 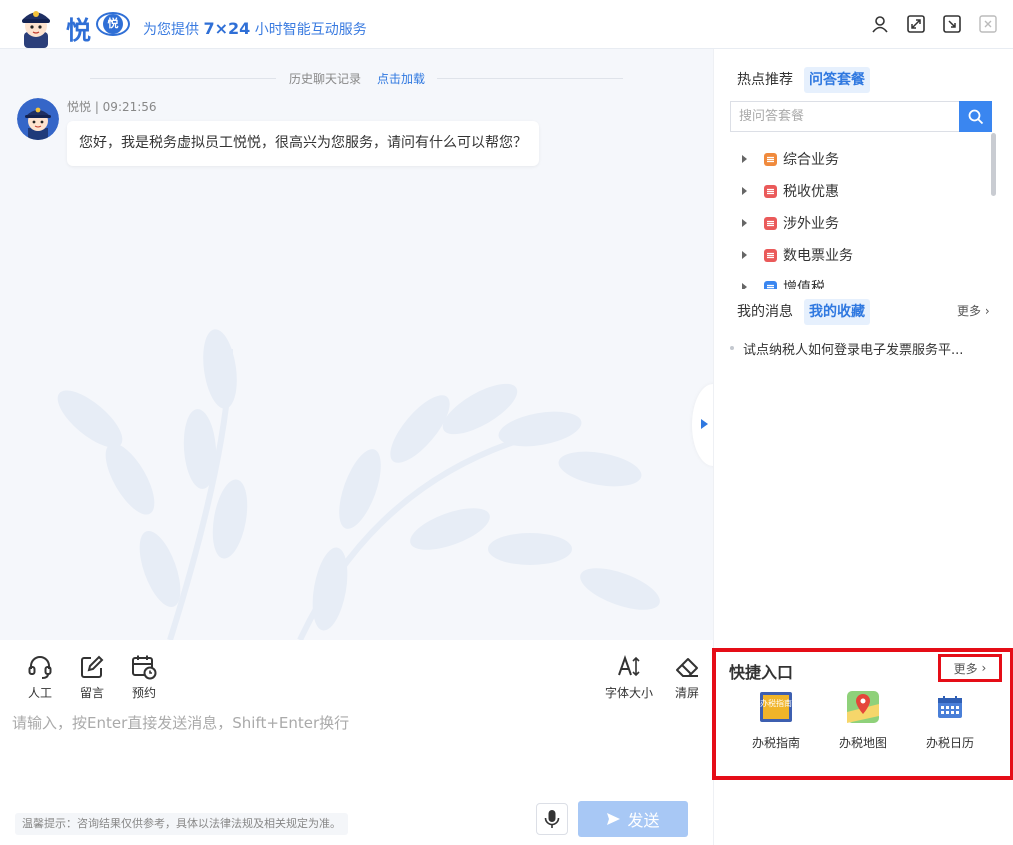 What do you see at coordinates (844, 116) in the screenshot?
I see `qa-search-input` at bounding box center [844, 116].